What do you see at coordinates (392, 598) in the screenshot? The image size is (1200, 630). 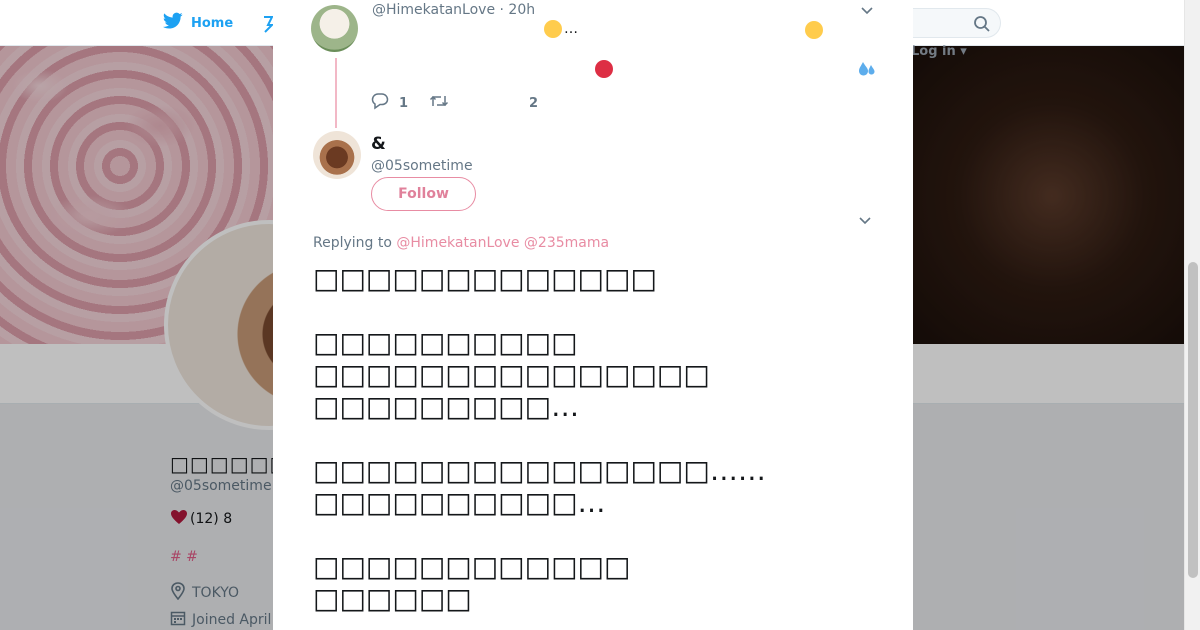 I see `tweet-line: □□□□□□` at bounding box center [392, 598].